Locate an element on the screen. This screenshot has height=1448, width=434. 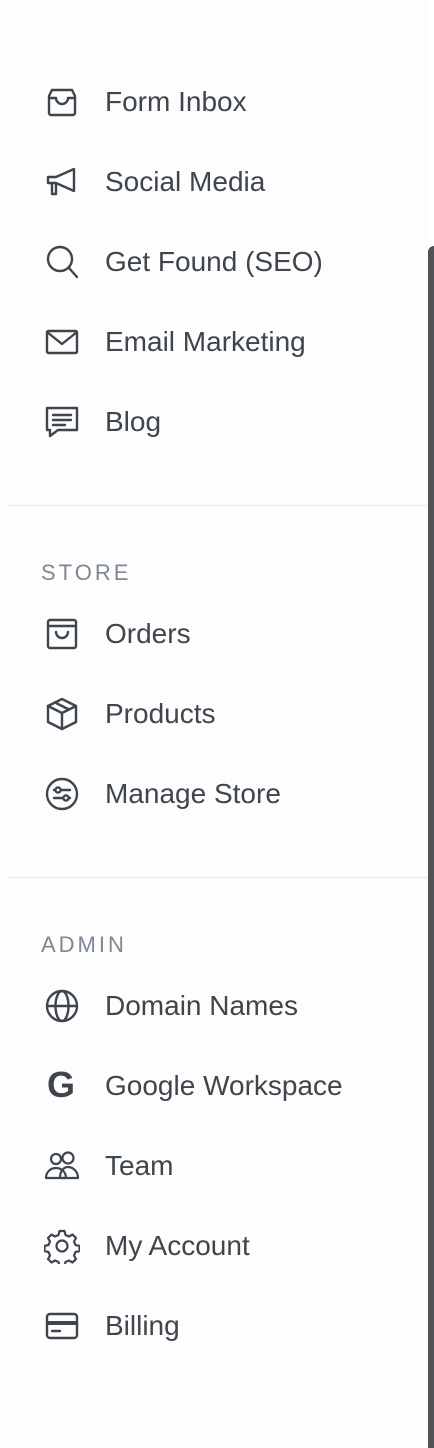
nav-label-seo: Get Found (SEO) is located at coordinates (214, 261).